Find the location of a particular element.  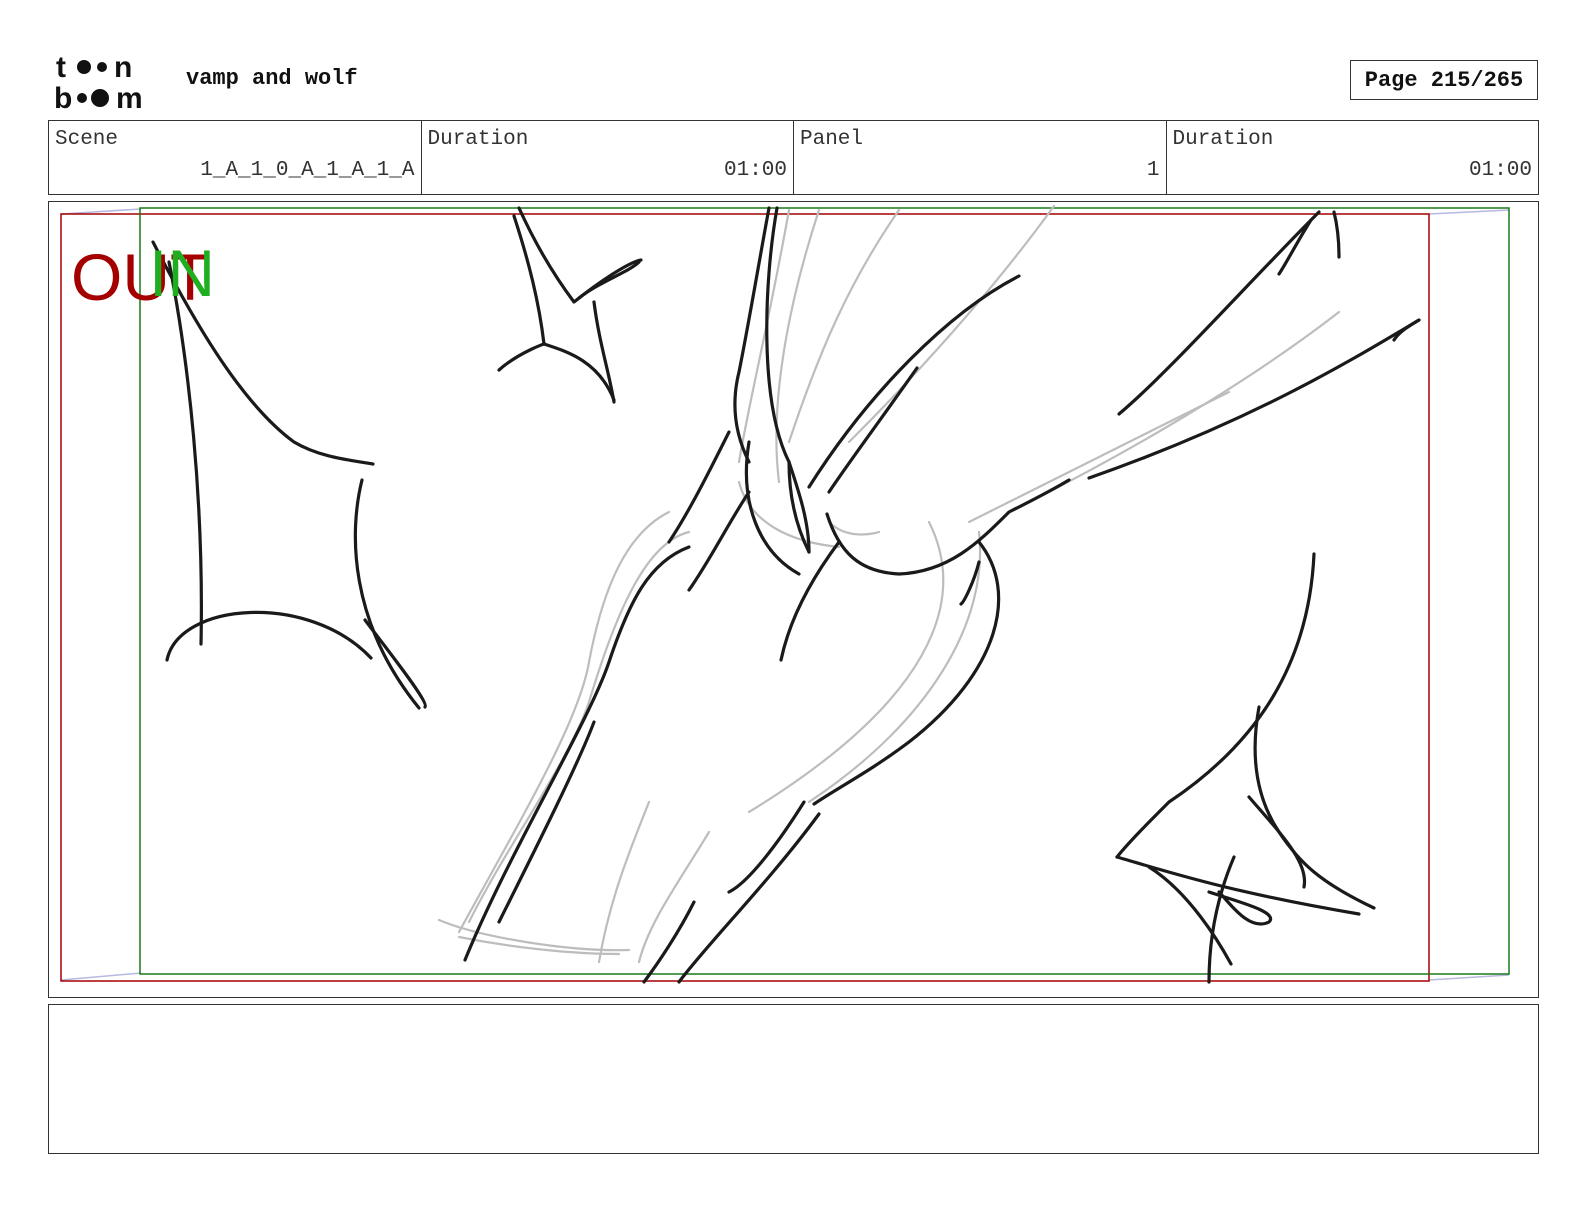

panel-duration-cell: Duration 01:00 is located at coordinates (1353, 157).